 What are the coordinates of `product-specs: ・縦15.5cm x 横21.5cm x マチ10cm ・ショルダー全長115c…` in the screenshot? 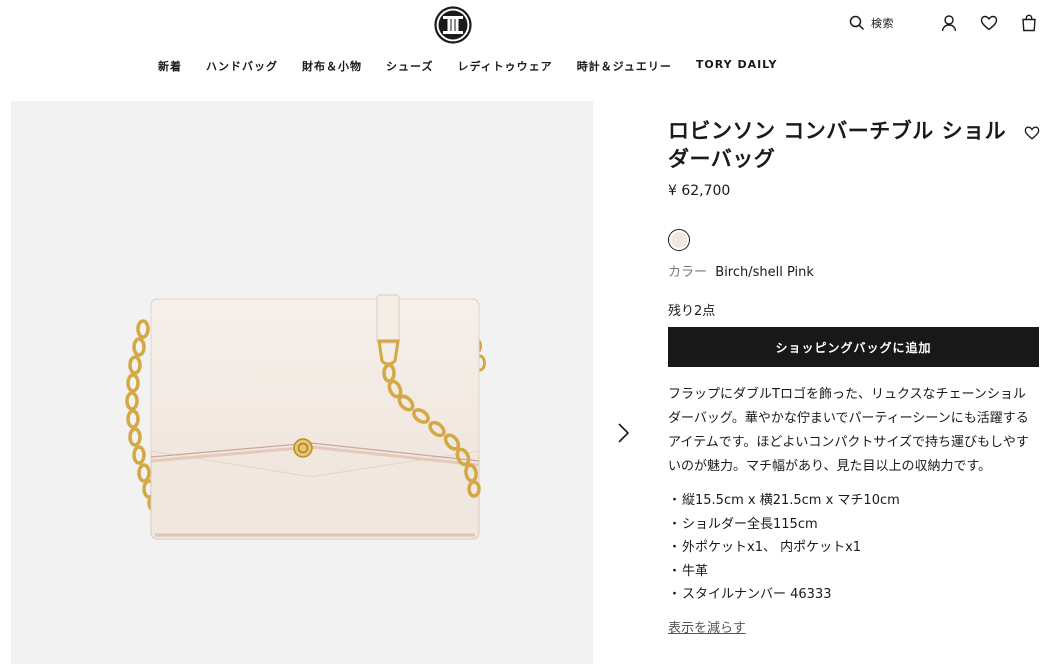 It's located at (854, 548).